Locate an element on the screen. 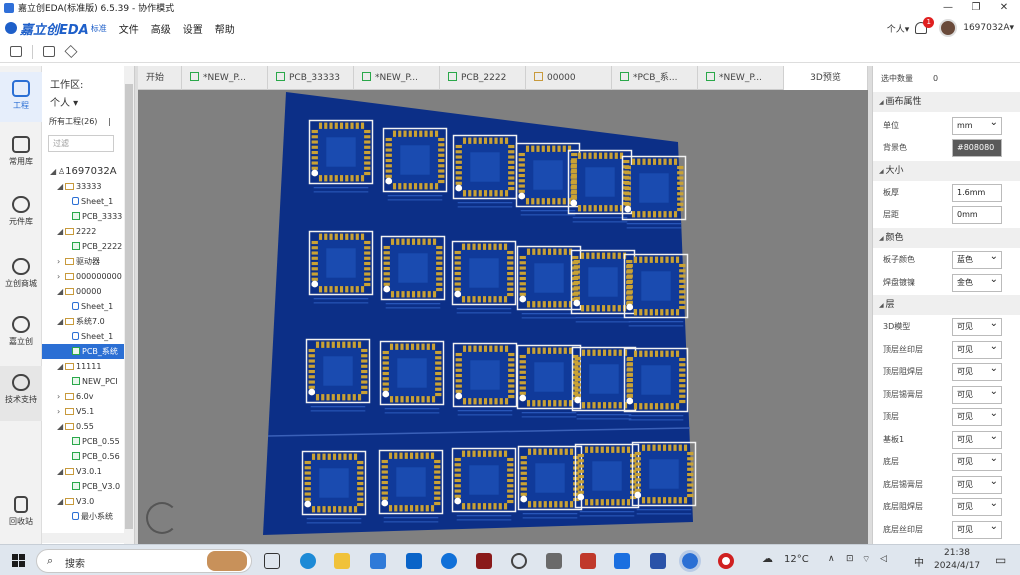 The image size is (1020, 575). section-size: 大小 is located at coordinates (946, 171).